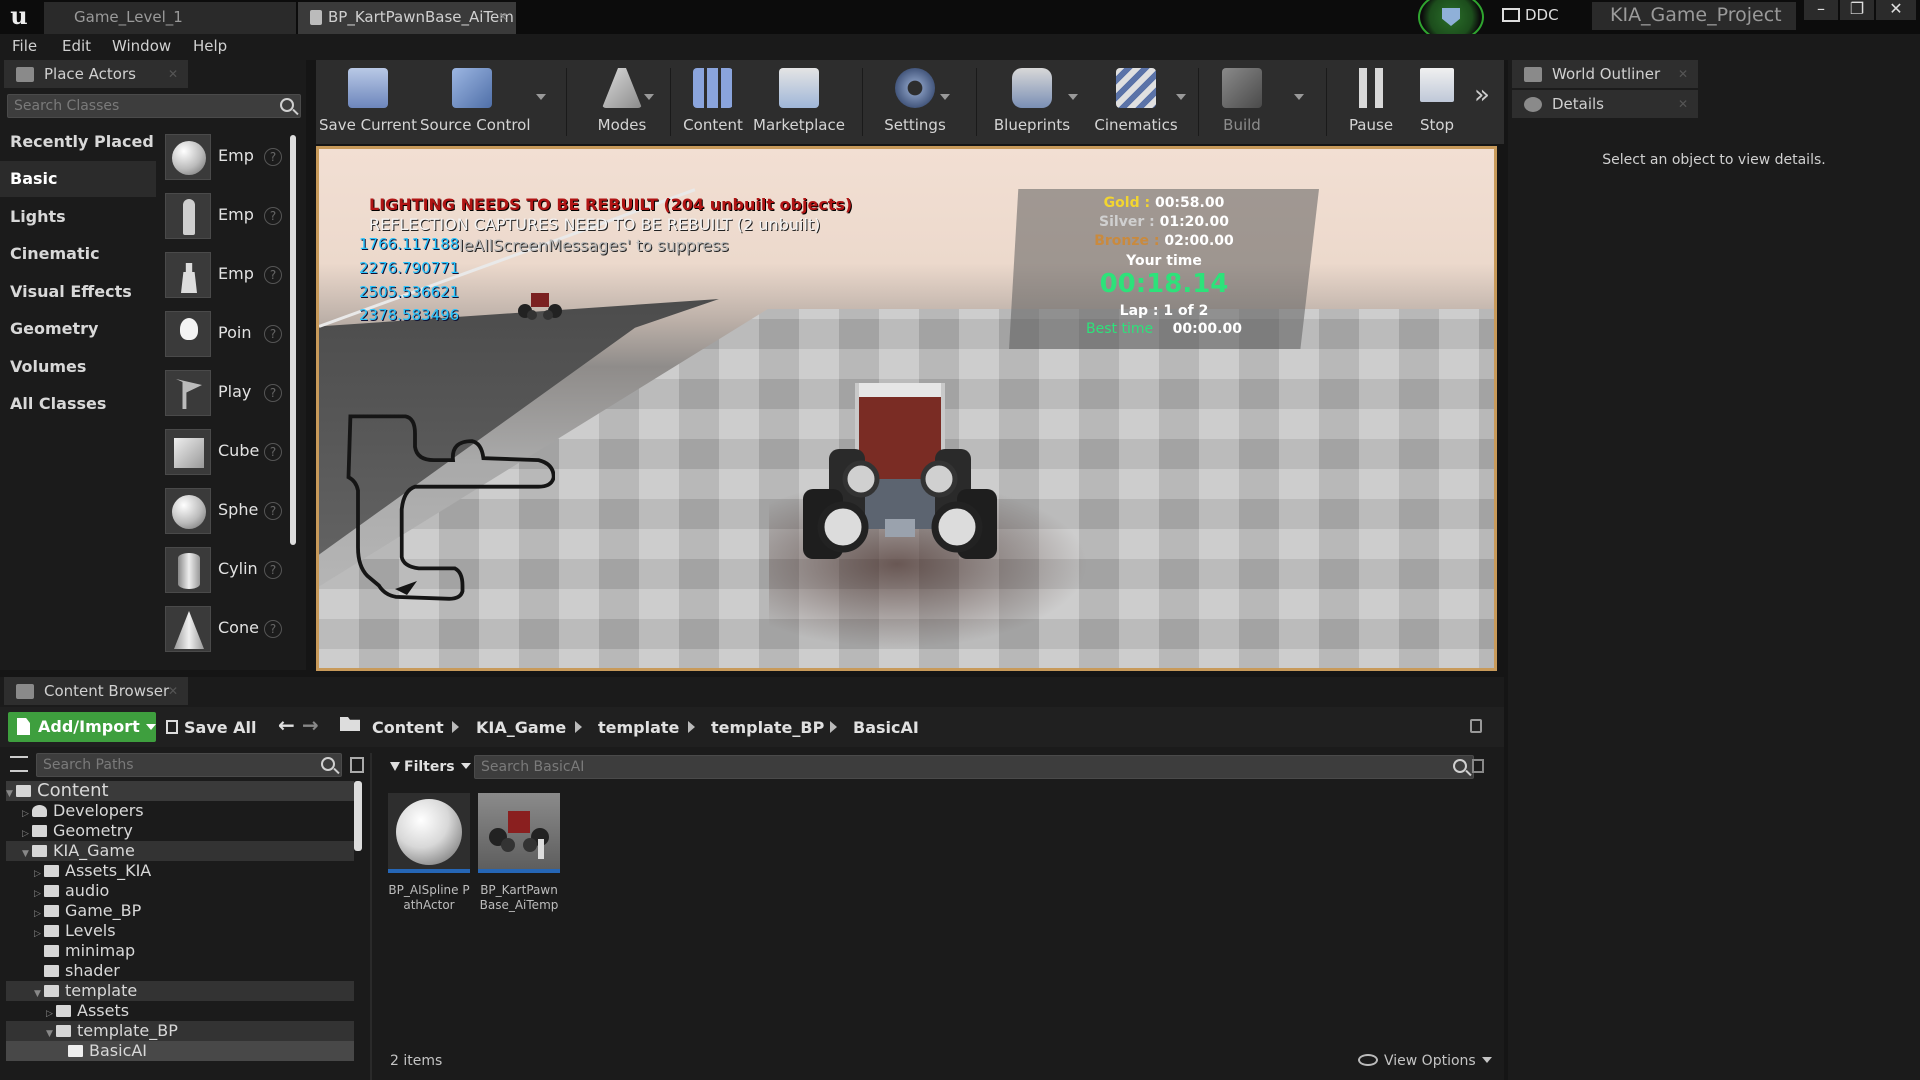  Describe the element at coordinates (310, 725) in the screenshot. I see `forward-arrow-icon: →` at that location.